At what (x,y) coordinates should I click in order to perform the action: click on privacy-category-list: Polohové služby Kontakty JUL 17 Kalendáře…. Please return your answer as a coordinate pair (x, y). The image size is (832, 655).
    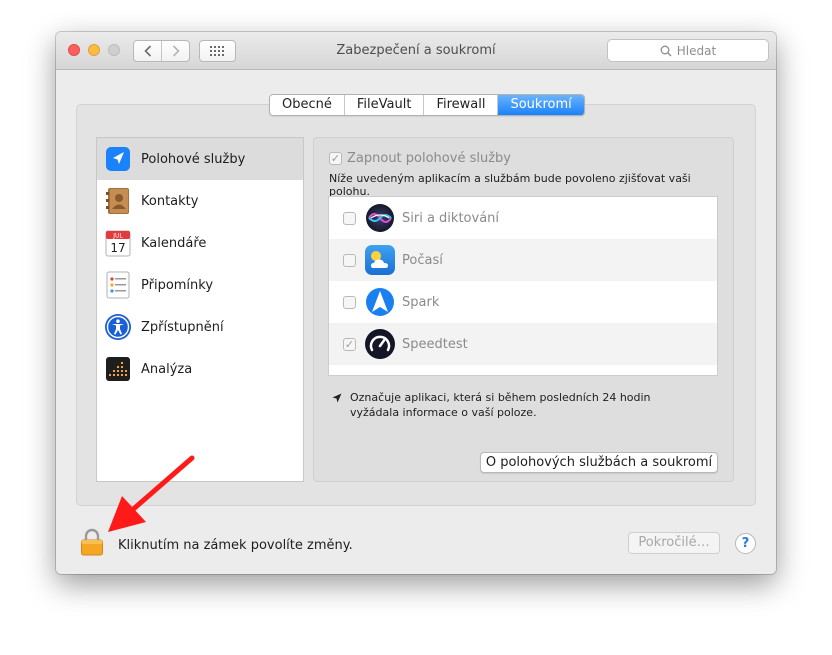
    Looking at the image, I should click on (200, 309).